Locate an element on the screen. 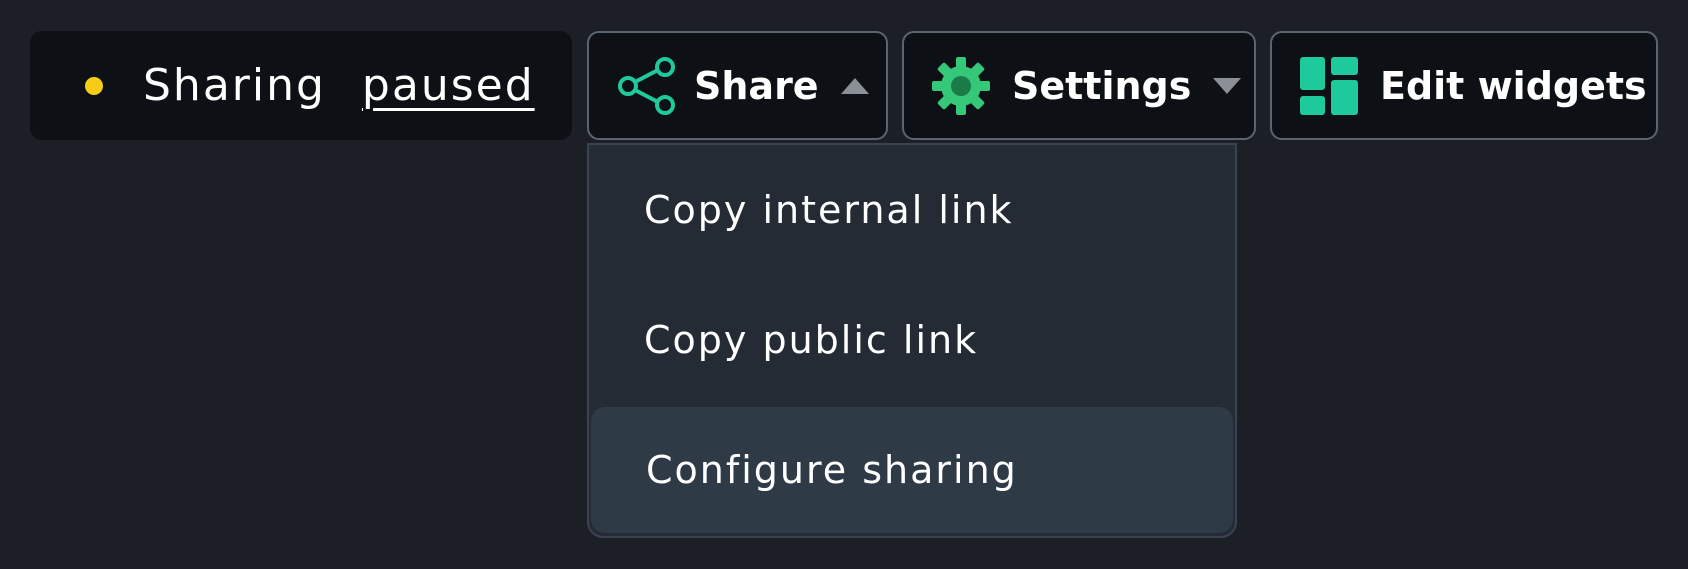 Image resolution: width=1688 pixels, height=569 pixels. share-icon is located at coordinates (647, 86).